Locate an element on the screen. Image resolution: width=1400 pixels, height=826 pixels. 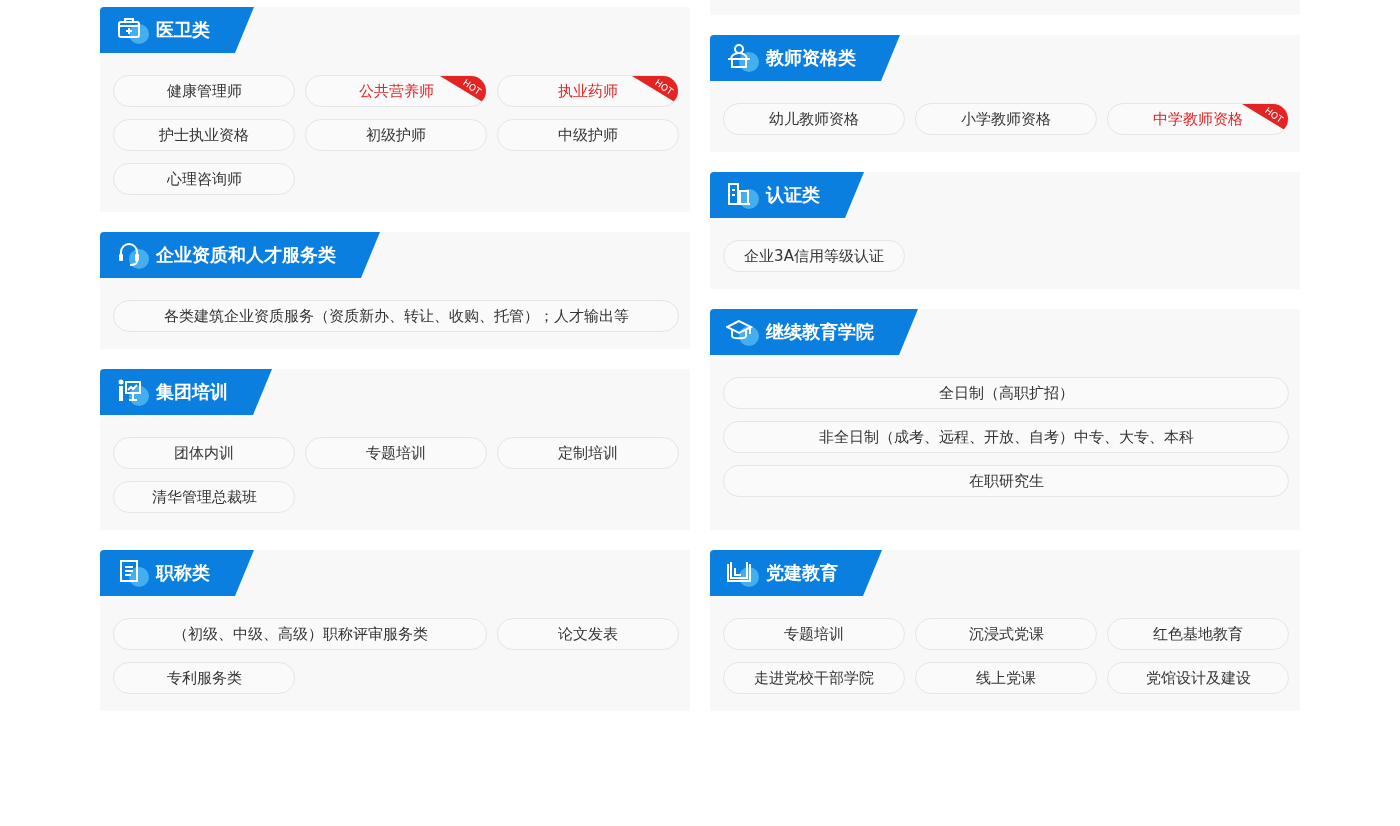
course-link: 团体内训 is located at coordinates (204, 453).